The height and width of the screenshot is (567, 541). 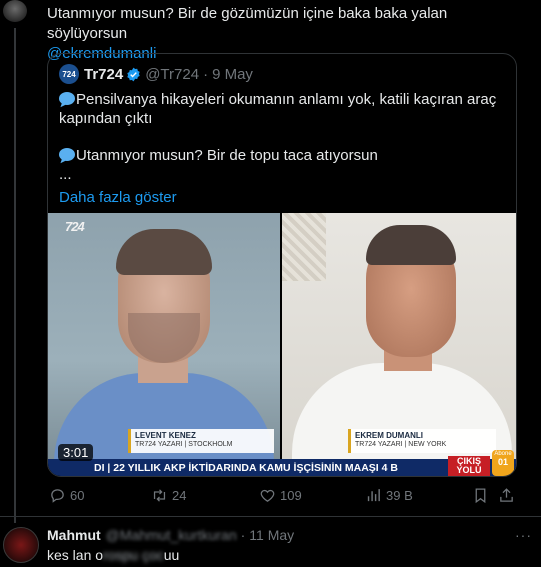 I want to click on reply-button: 60, so click(x=66, y=495).